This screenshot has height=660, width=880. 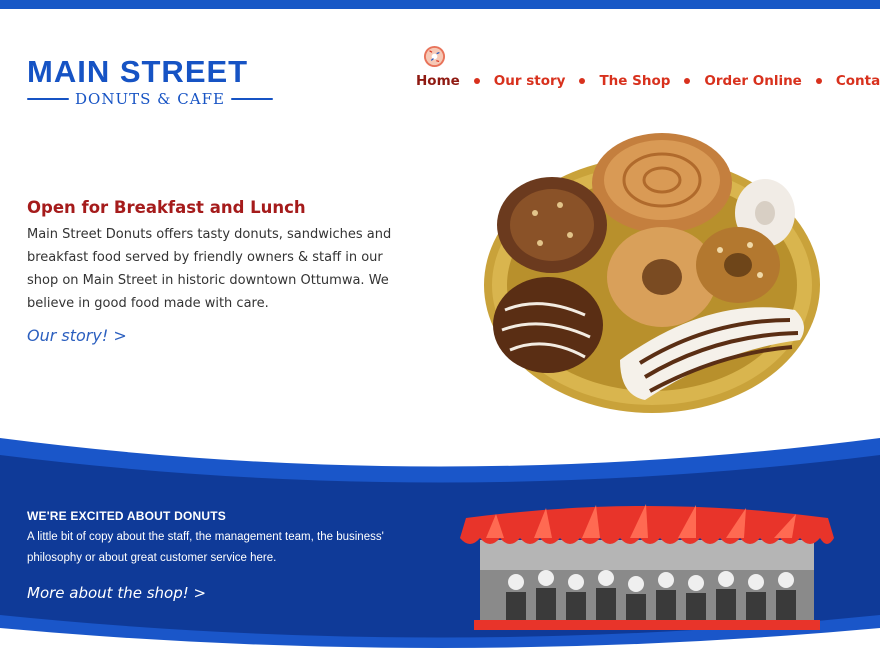 I want to click on logo-title: MAIN STREET, so click(x=138, y=71).